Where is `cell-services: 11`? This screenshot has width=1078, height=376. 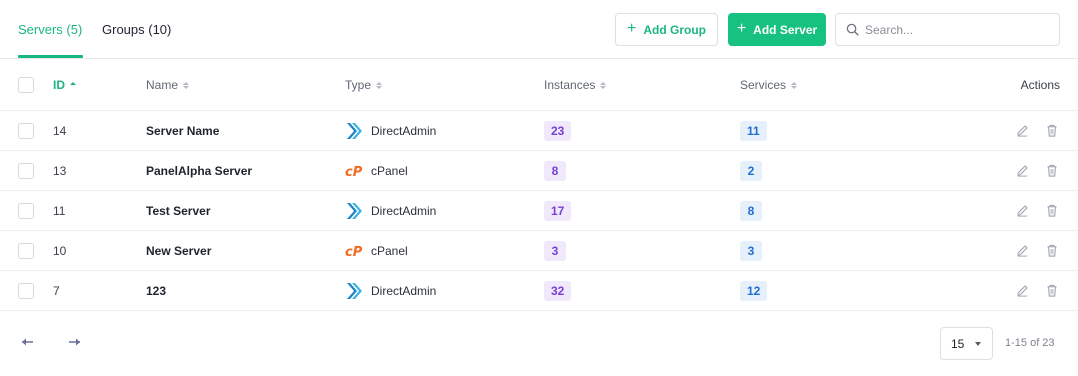 cell-services: 11 is located at coordinates (753, 130).